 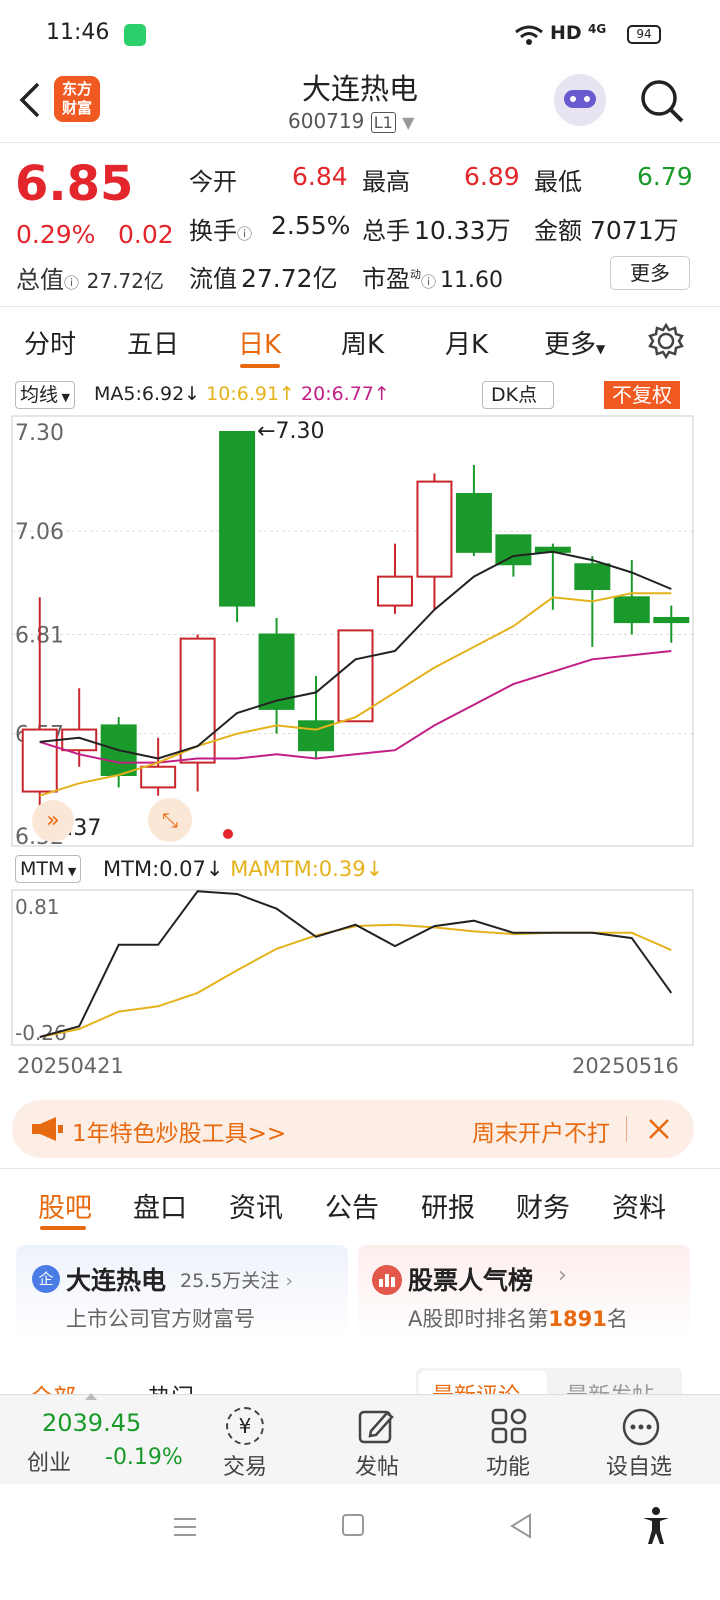 What do you see at coordinates (432, 276) in the screenshot?
I see `pe-ratio: 市盈动ⓘ 11.60` at bounding box center [432, 276].